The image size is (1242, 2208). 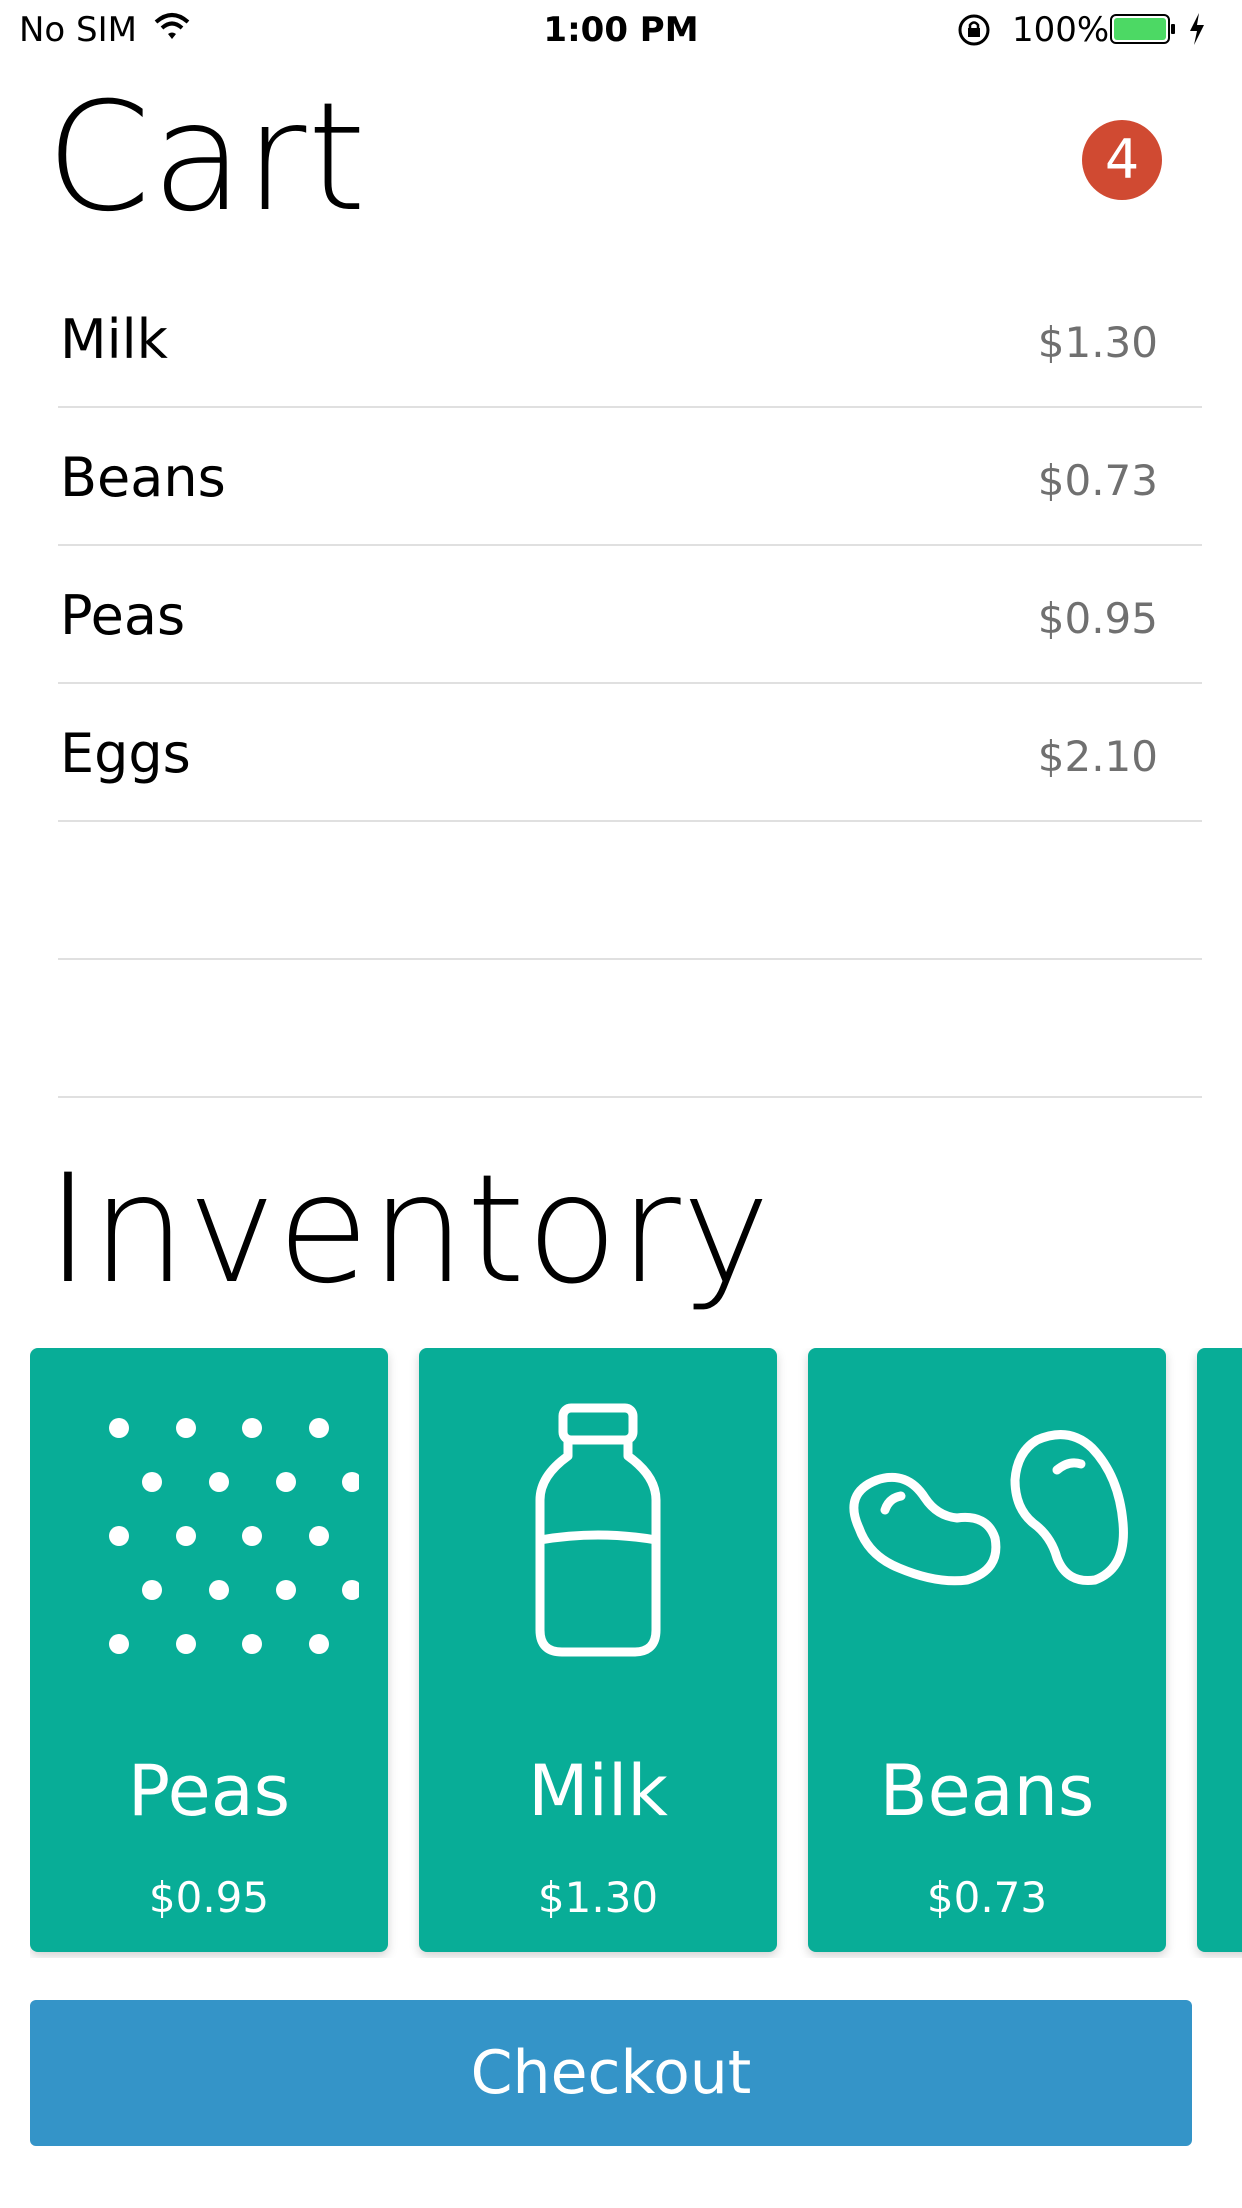 I want to click on inventory-card-peas: Peas $0.95, so click(x=209, y=1650).